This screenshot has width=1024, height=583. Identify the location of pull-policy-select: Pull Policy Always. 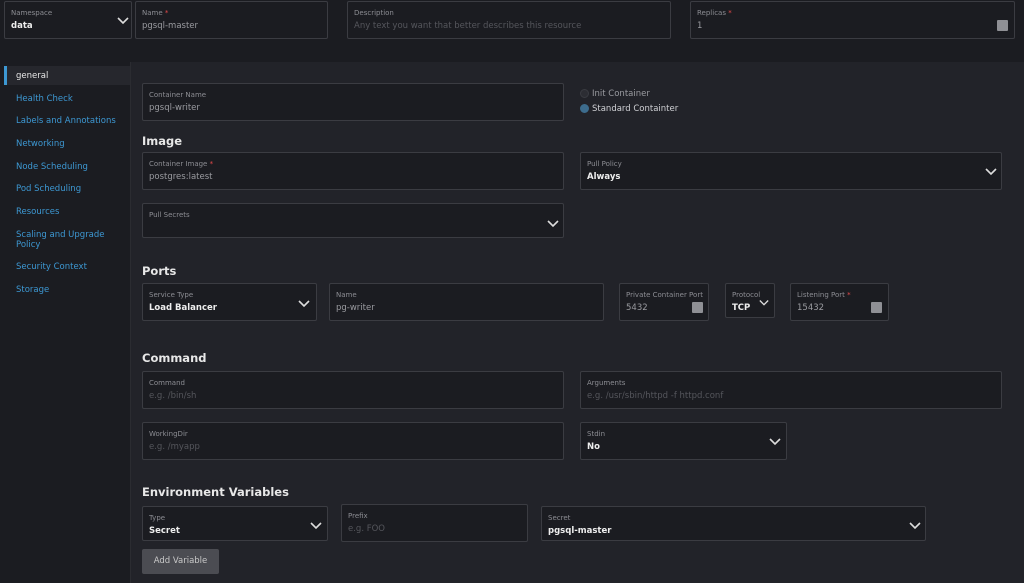
(791, 171).